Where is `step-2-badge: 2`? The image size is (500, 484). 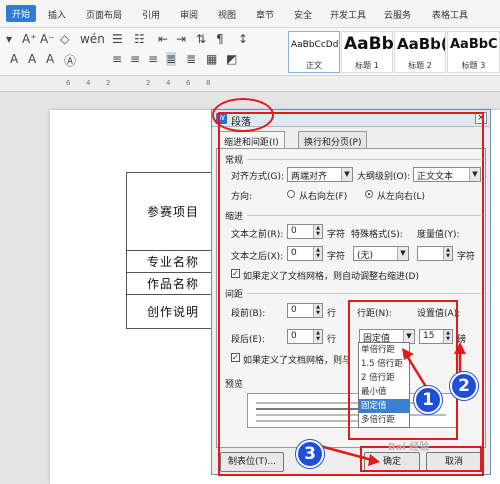
step-2-badge: 2 is located at coordinates (464, 386).